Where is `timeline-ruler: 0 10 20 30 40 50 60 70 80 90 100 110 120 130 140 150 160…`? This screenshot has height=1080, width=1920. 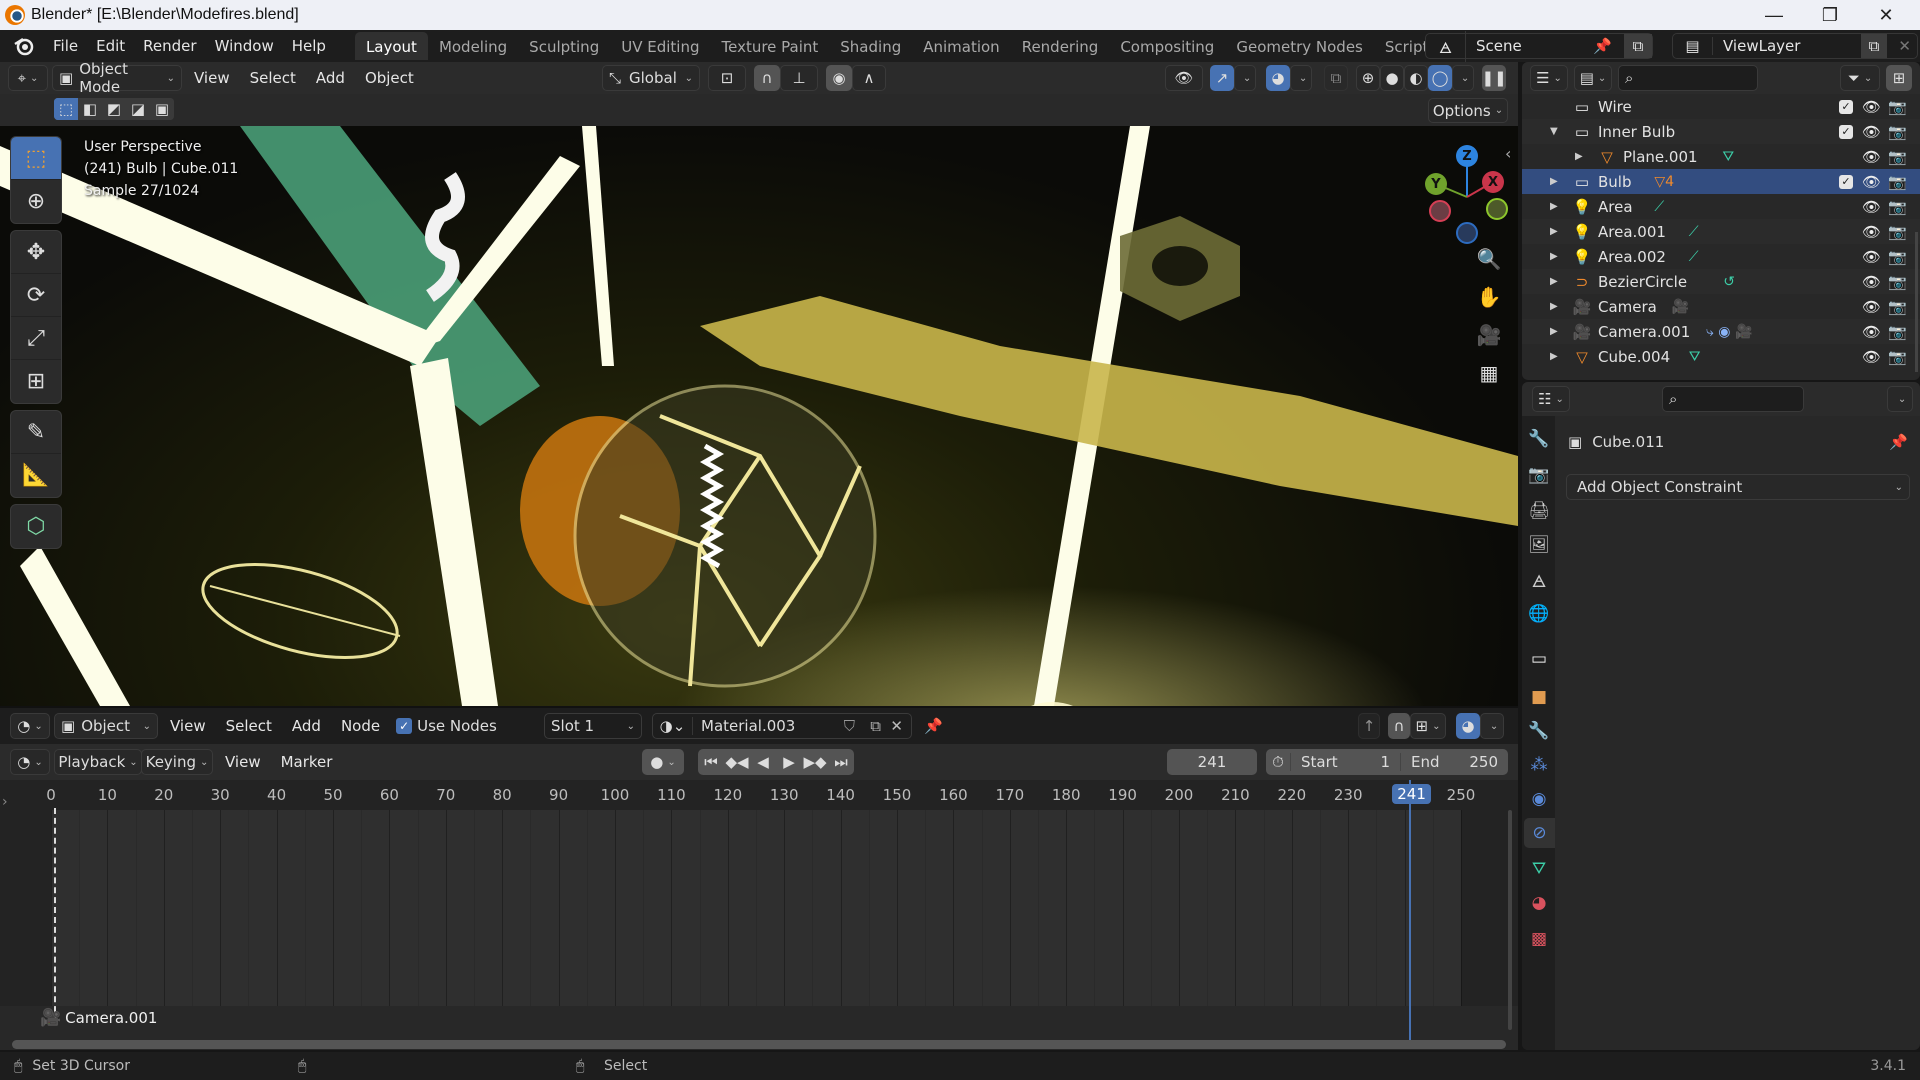 timeline-ruler: 0 10 20 30 40 50 60 70 80 90 100 110 120 130 140 150 160… is located at coordinates (759, 795).